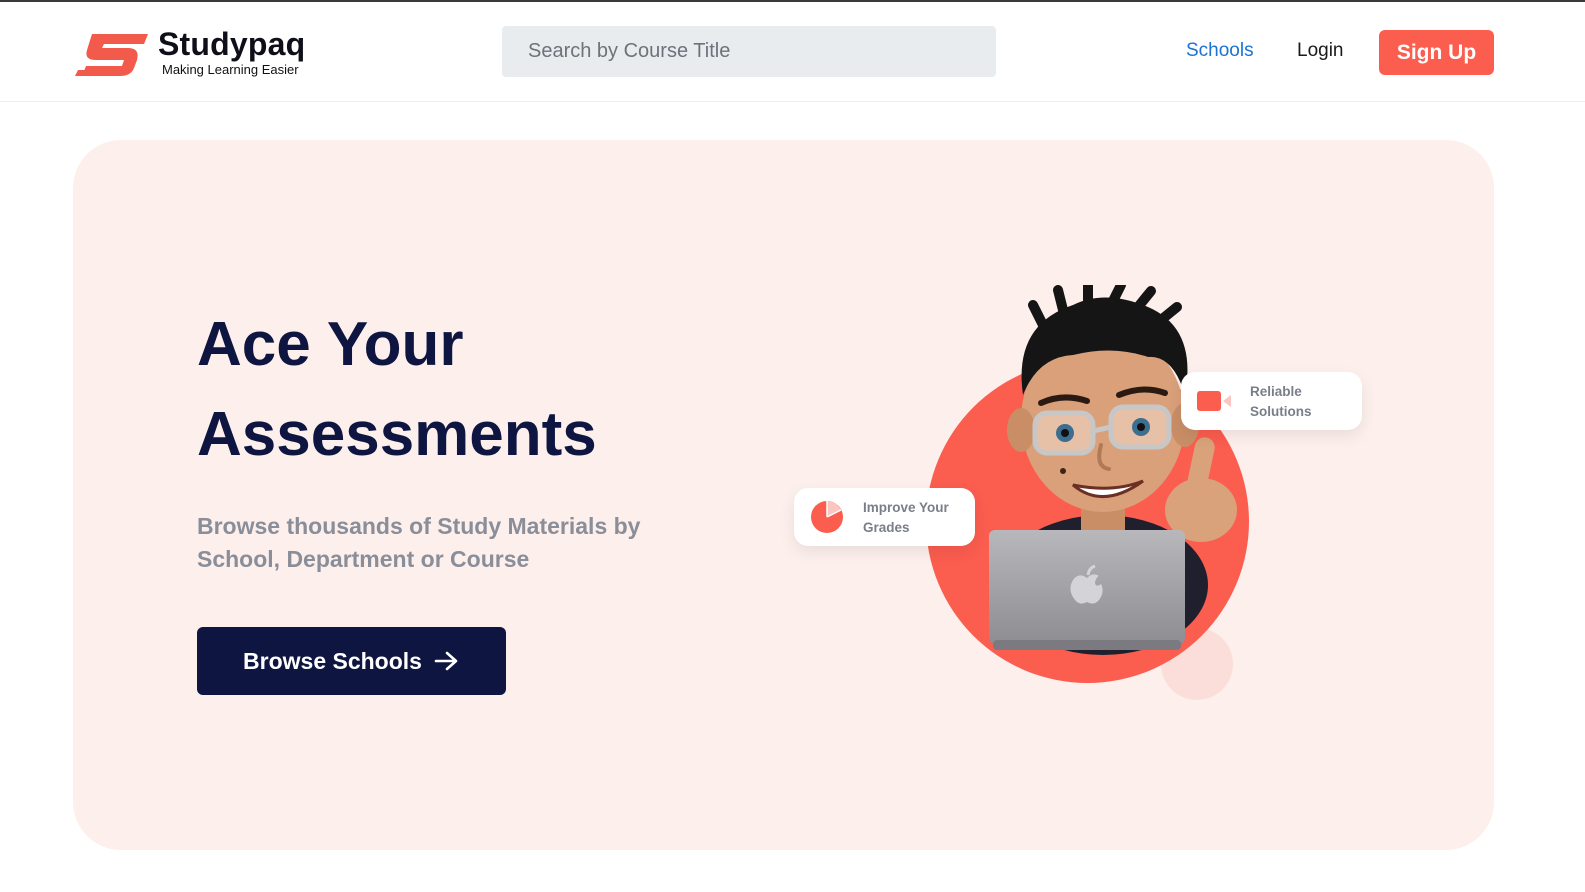 The width and height of the screenshot is (1585, 892). What do you see at coordinates (457, 390) in the screenshot?
I see `hero-title: Ace Your Assessments` at bounding box center [457, 390].